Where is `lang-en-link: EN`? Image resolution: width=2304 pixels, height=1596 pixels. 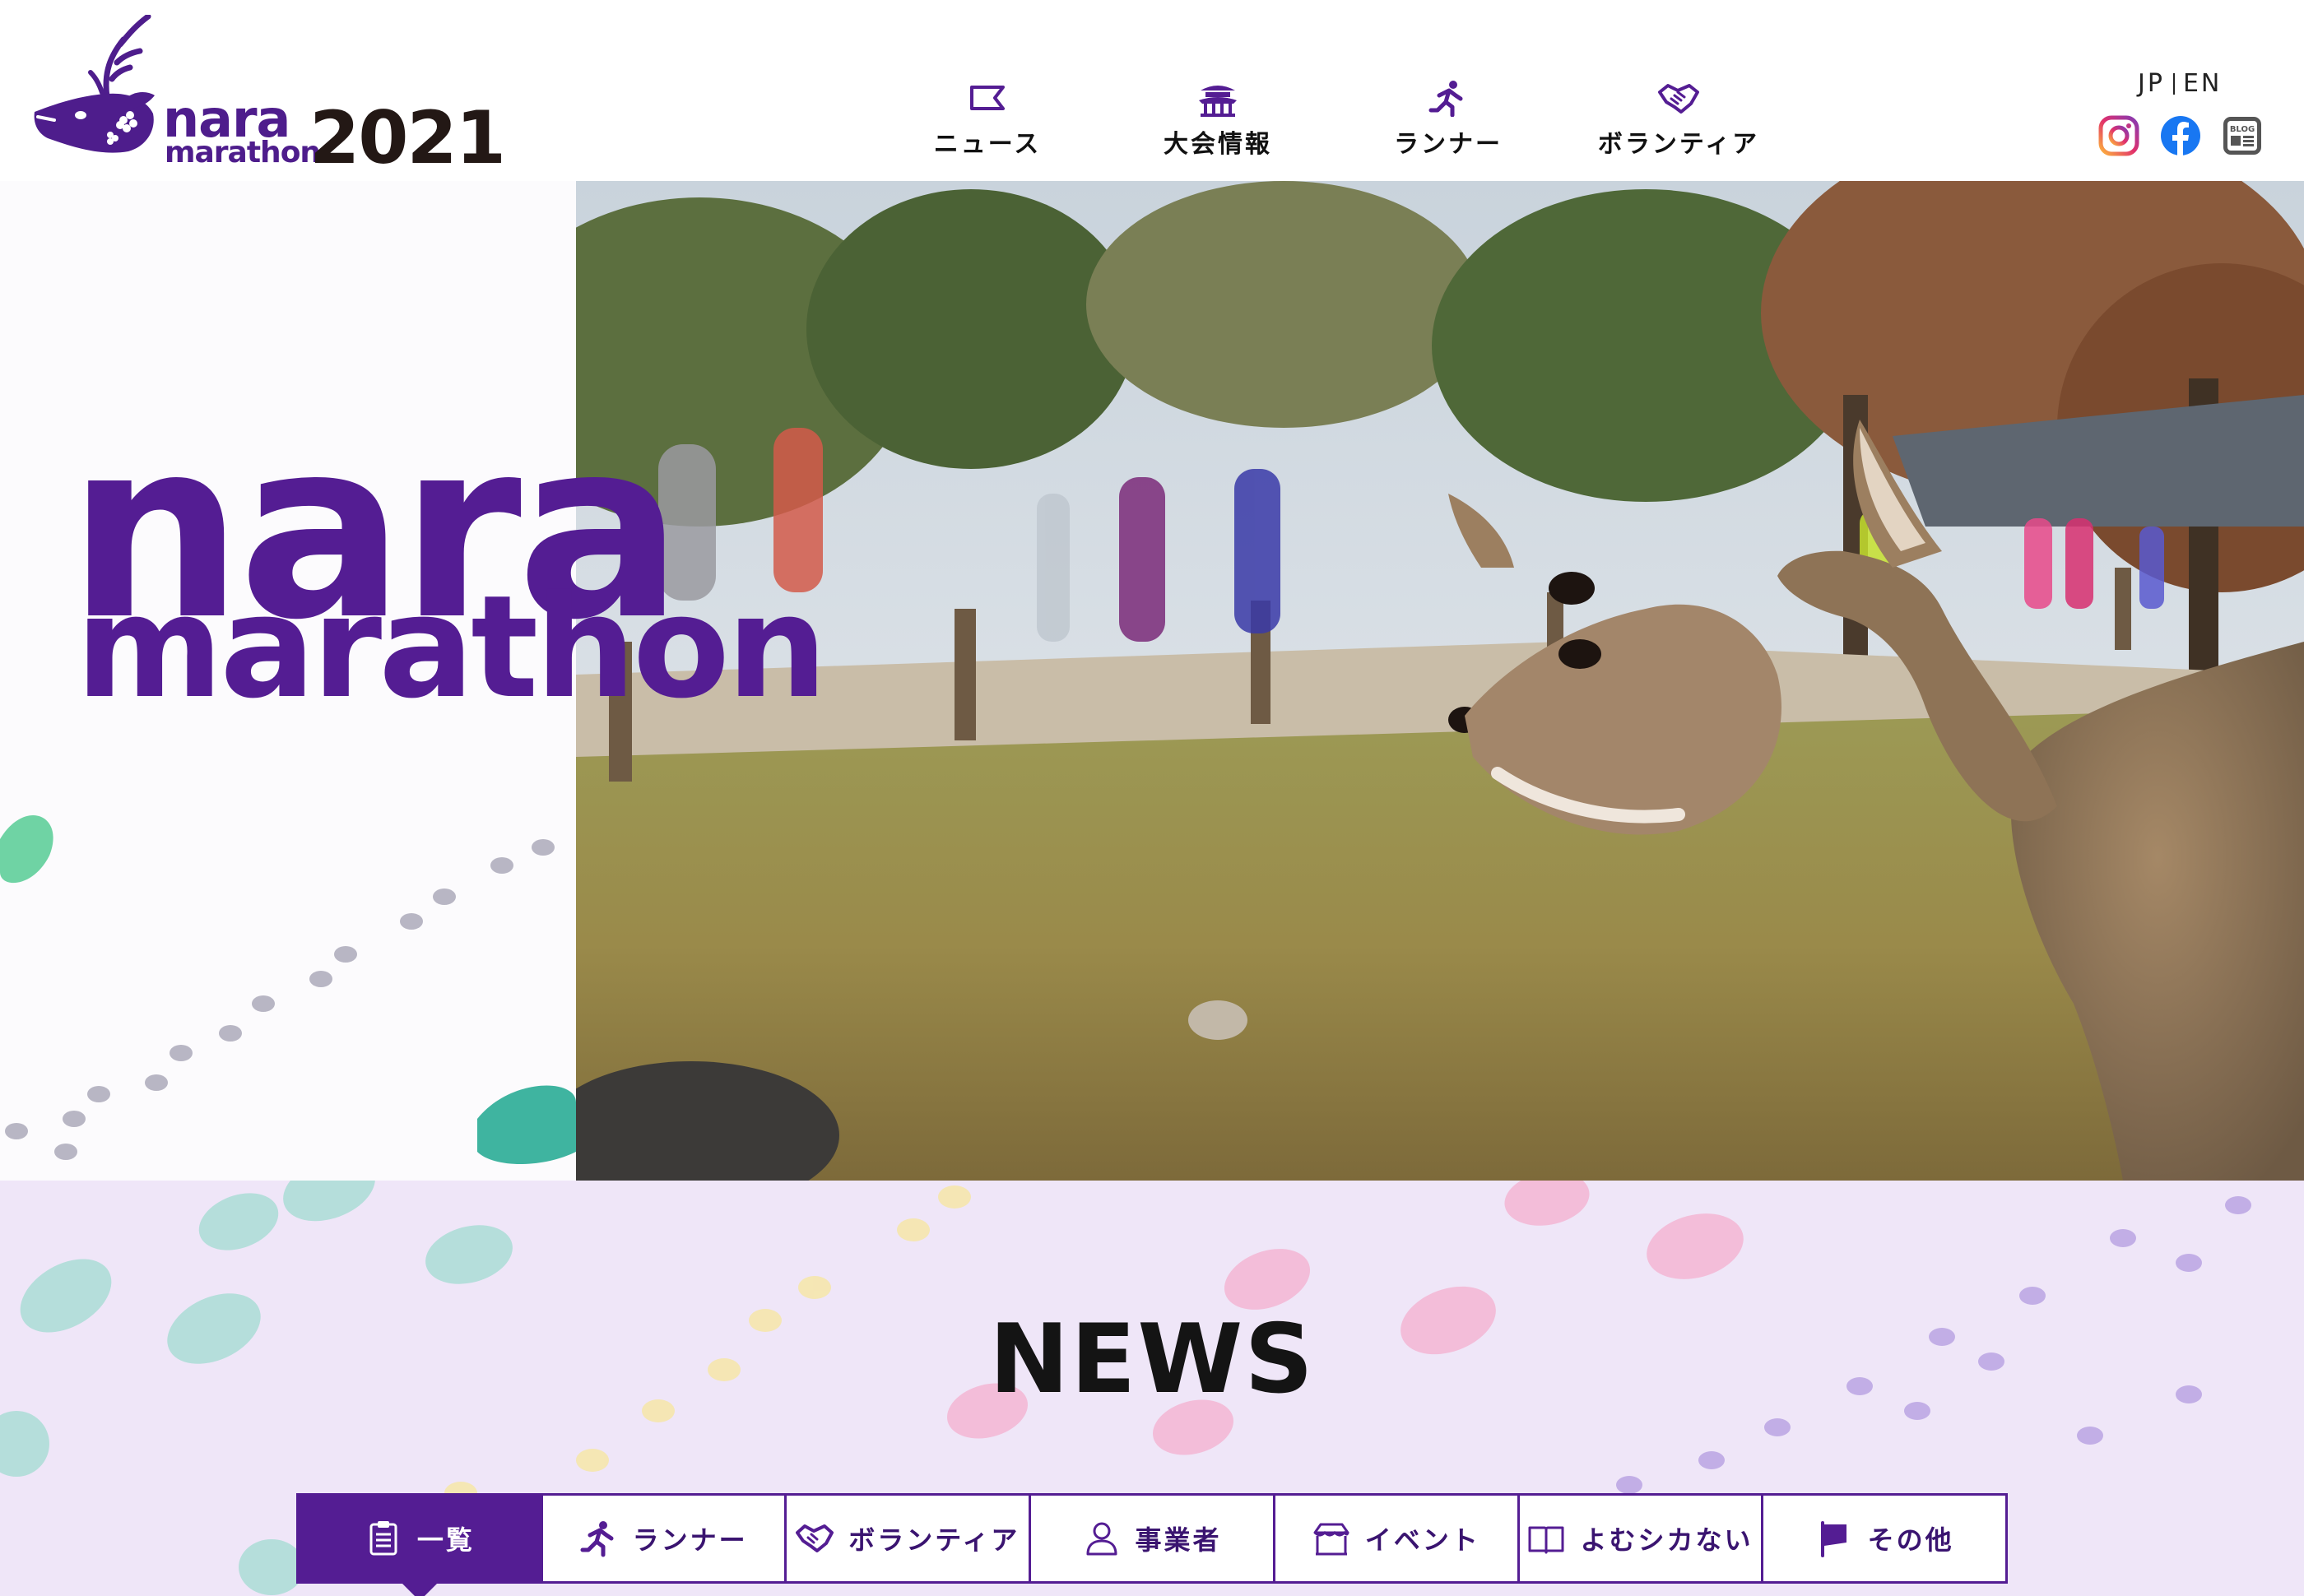 lang-en-link: EN is located at coordinates (2202, 83).